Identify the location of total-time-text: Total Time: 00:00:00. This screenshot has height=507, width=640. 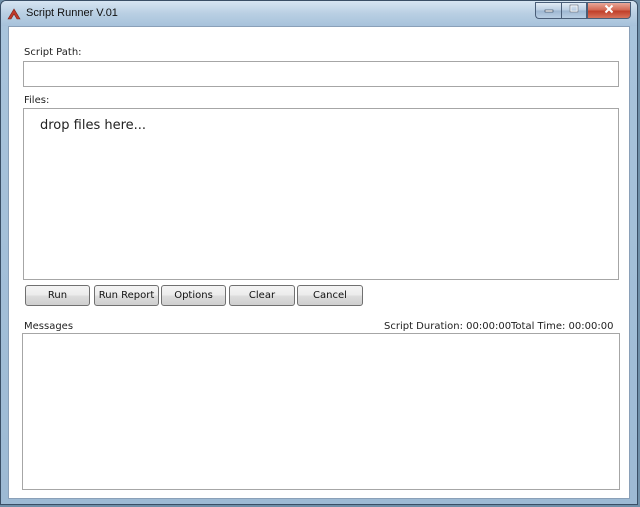
(562, 326).